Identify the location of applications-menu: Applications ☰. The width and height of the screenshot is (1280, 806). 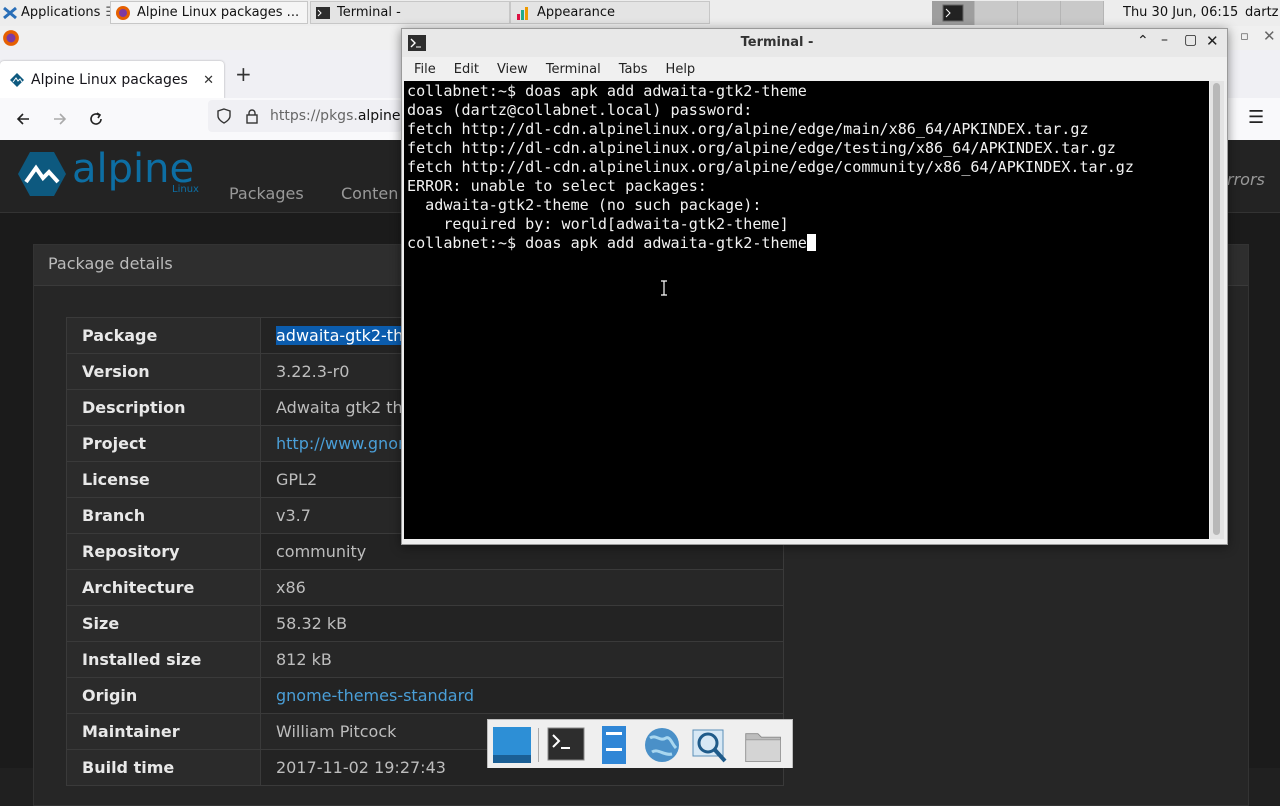
(59, 12).